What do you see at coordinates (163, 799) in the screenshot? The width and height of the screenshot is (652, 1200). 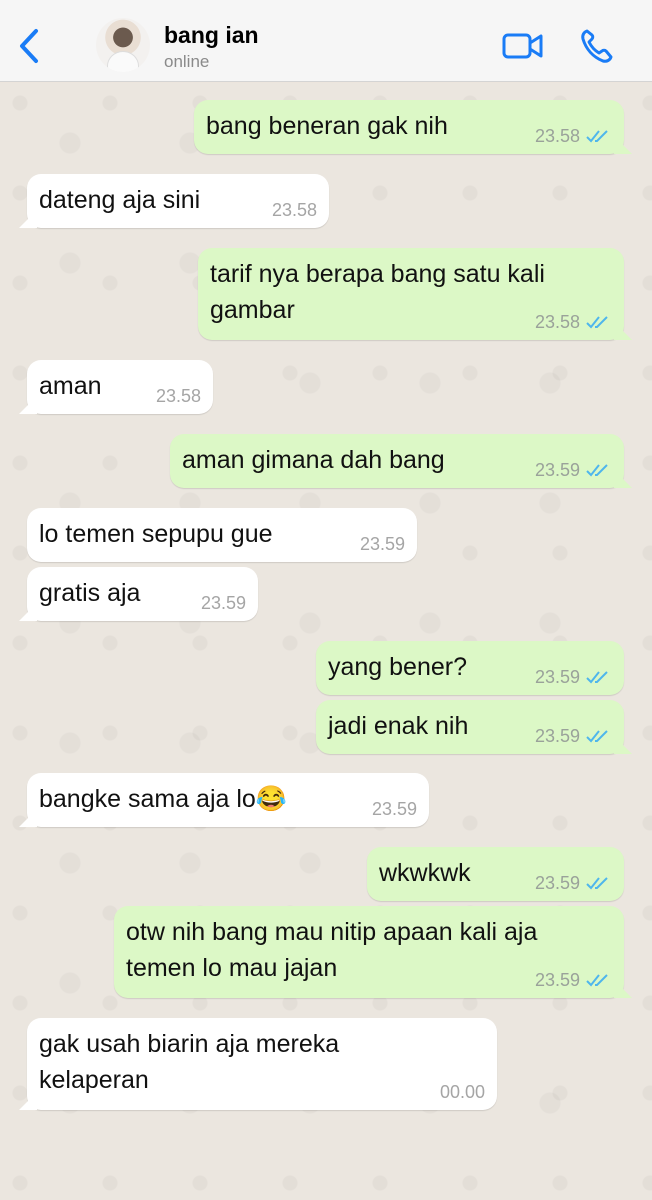 I see `message-text: bangke sama aja lo😂` at bounding box center [163, 799].